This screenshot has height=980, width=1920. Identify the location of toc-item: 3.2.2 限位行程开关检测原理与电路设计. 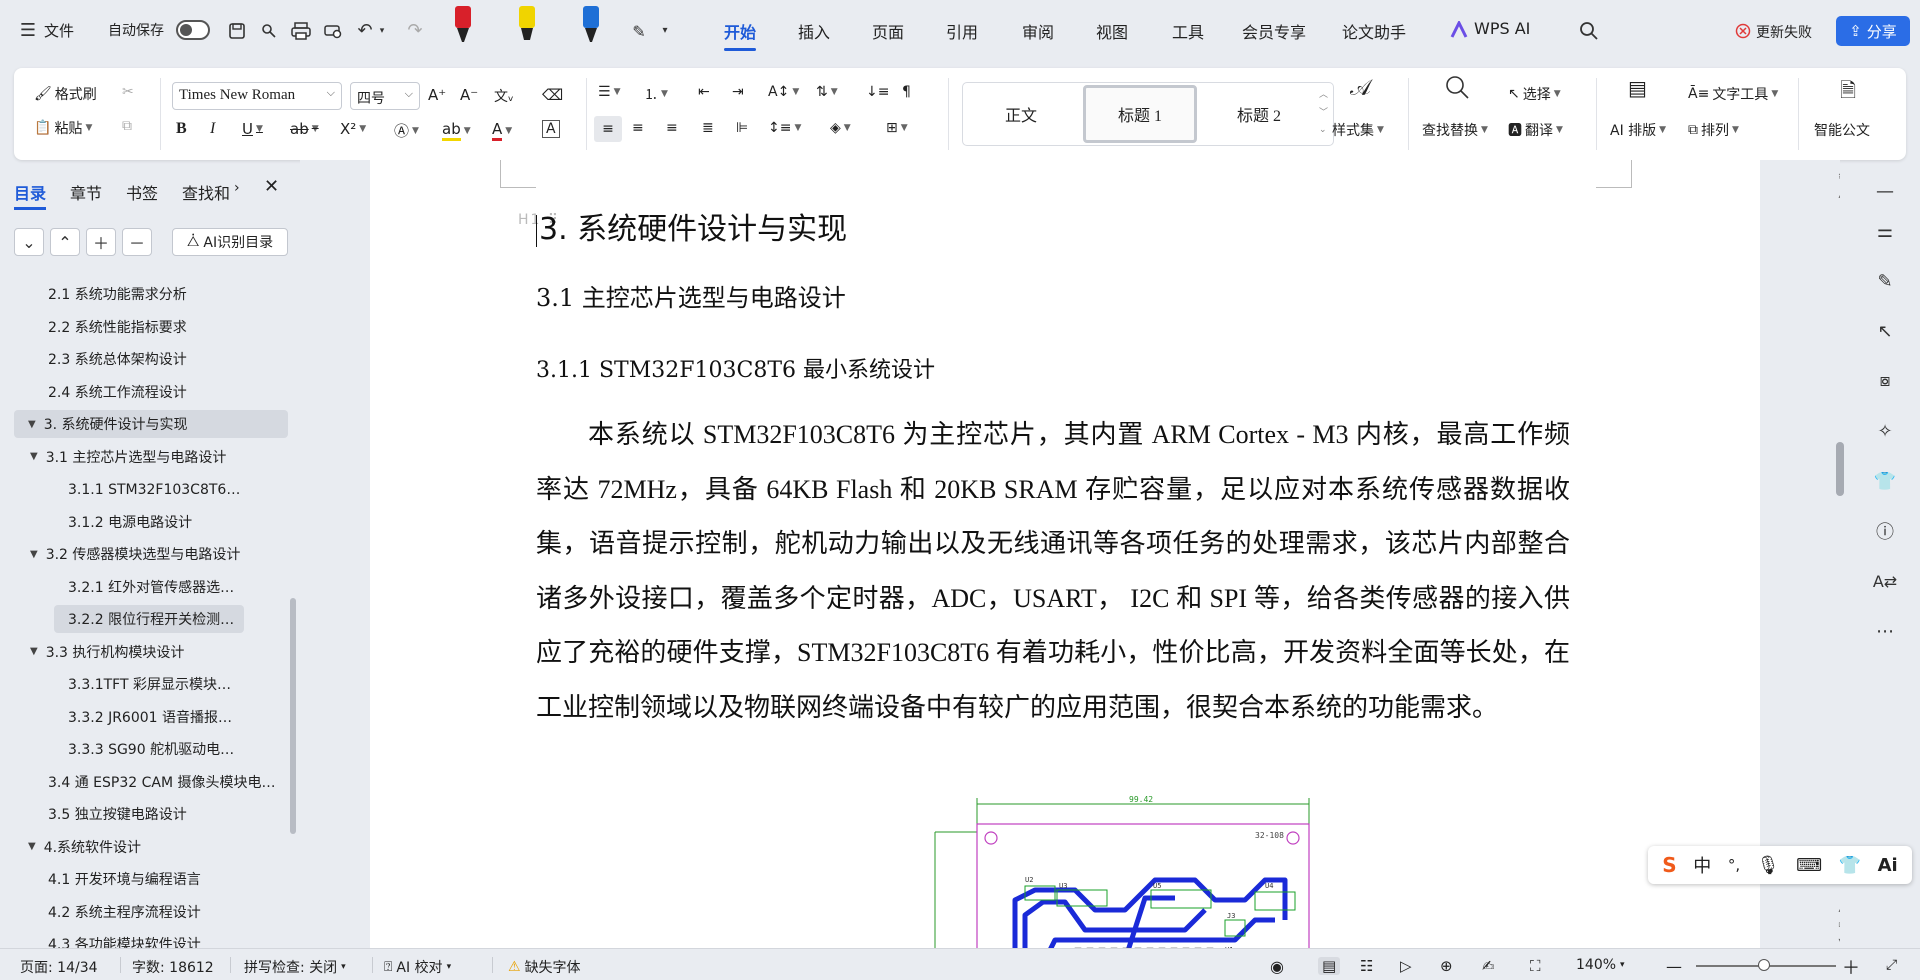
(149, 619).